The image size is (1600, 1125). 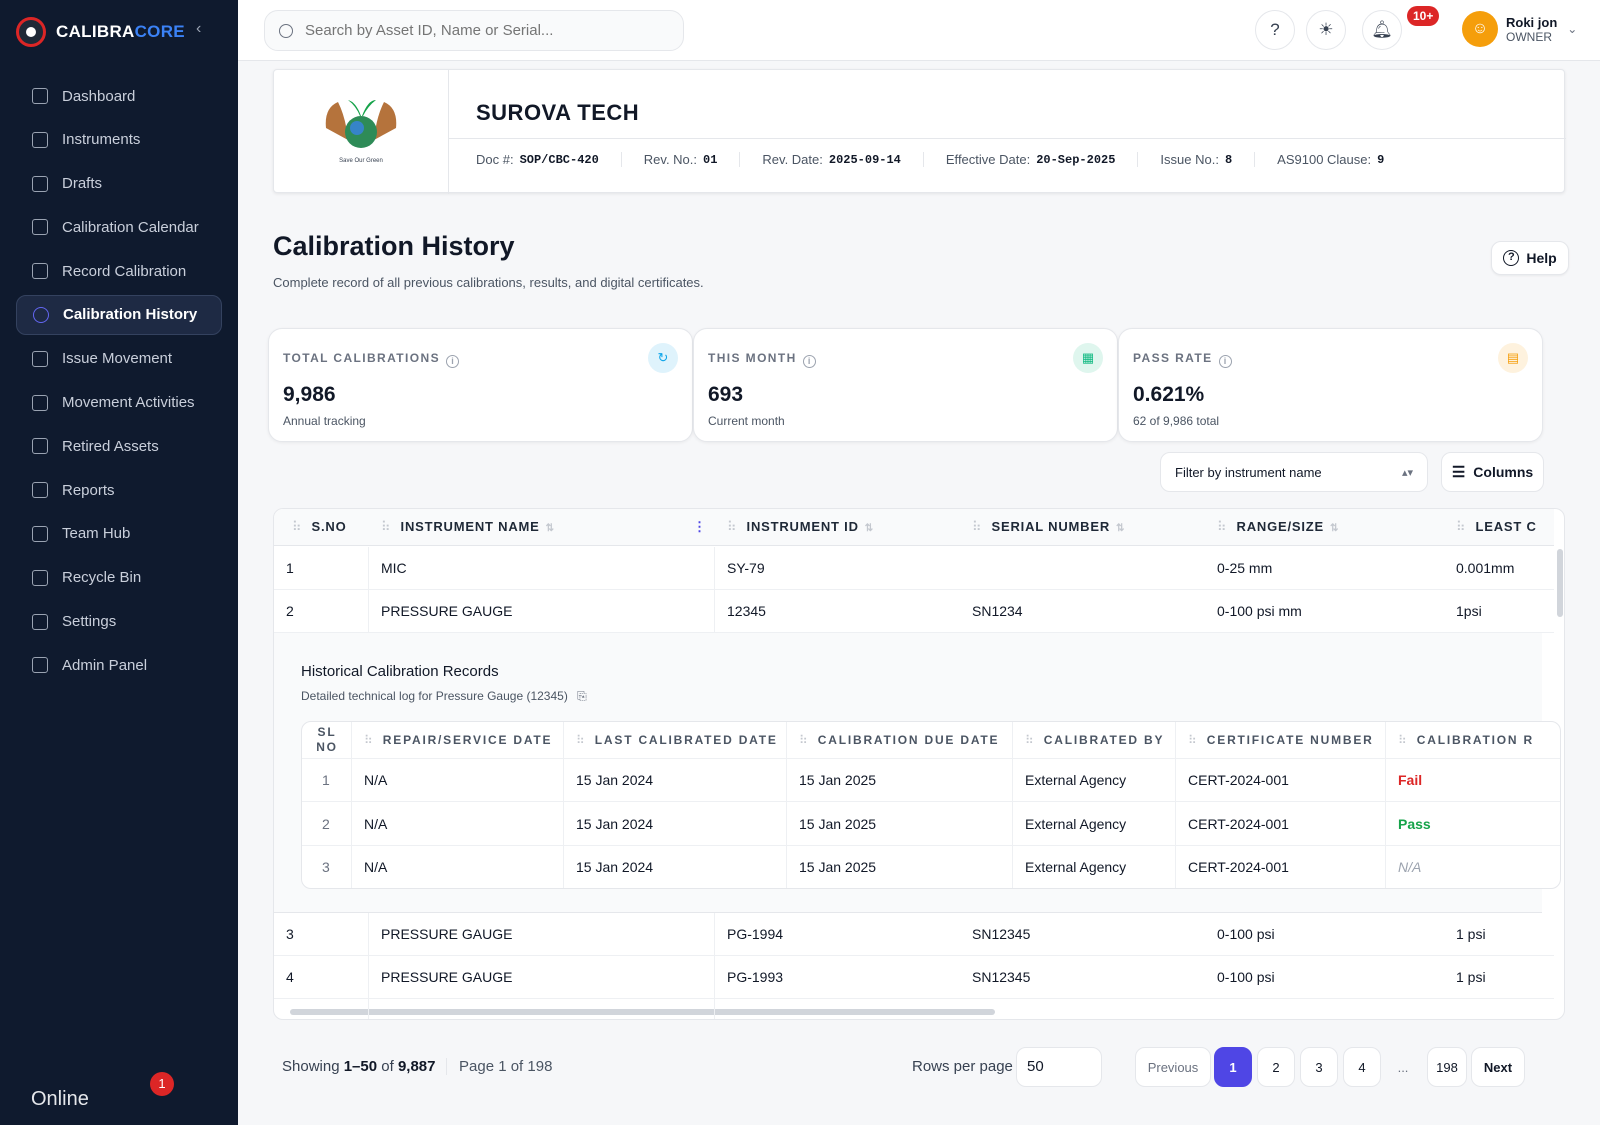 What do you see at coordinates (119, 359) in the screenshot?
I see `sidebar-item-issue-movement: Issue Movement` at bounding box center [119, 359].